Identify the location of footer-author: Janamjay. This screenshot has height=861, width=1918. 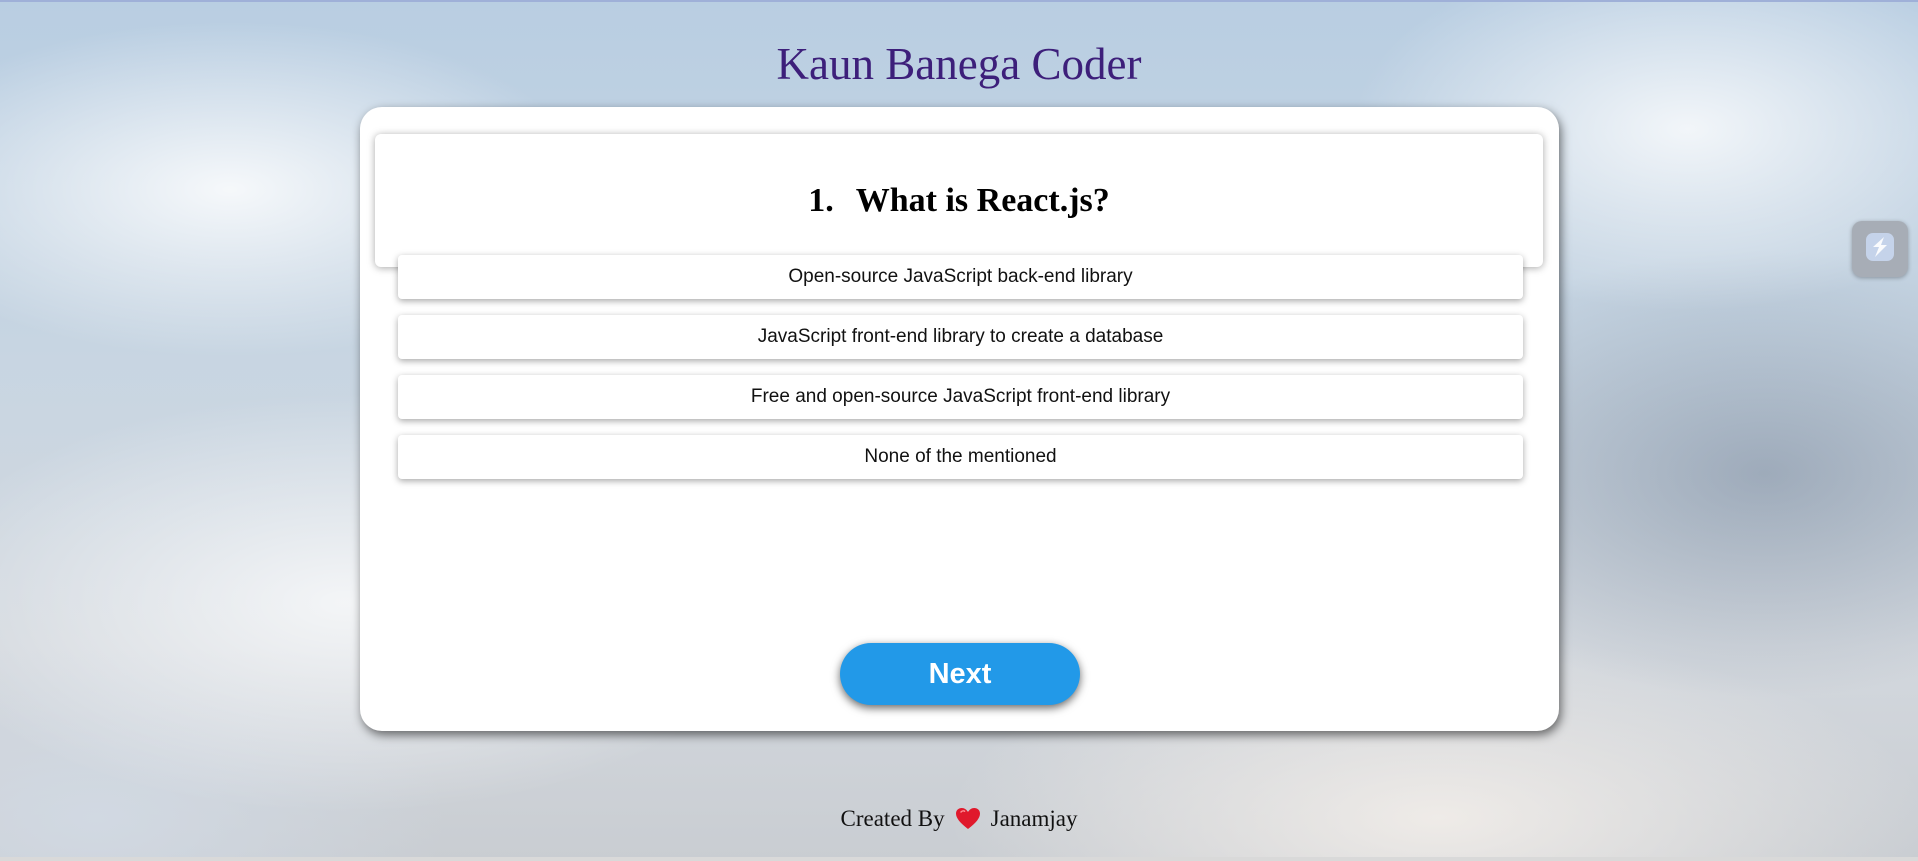
(1034, 818).